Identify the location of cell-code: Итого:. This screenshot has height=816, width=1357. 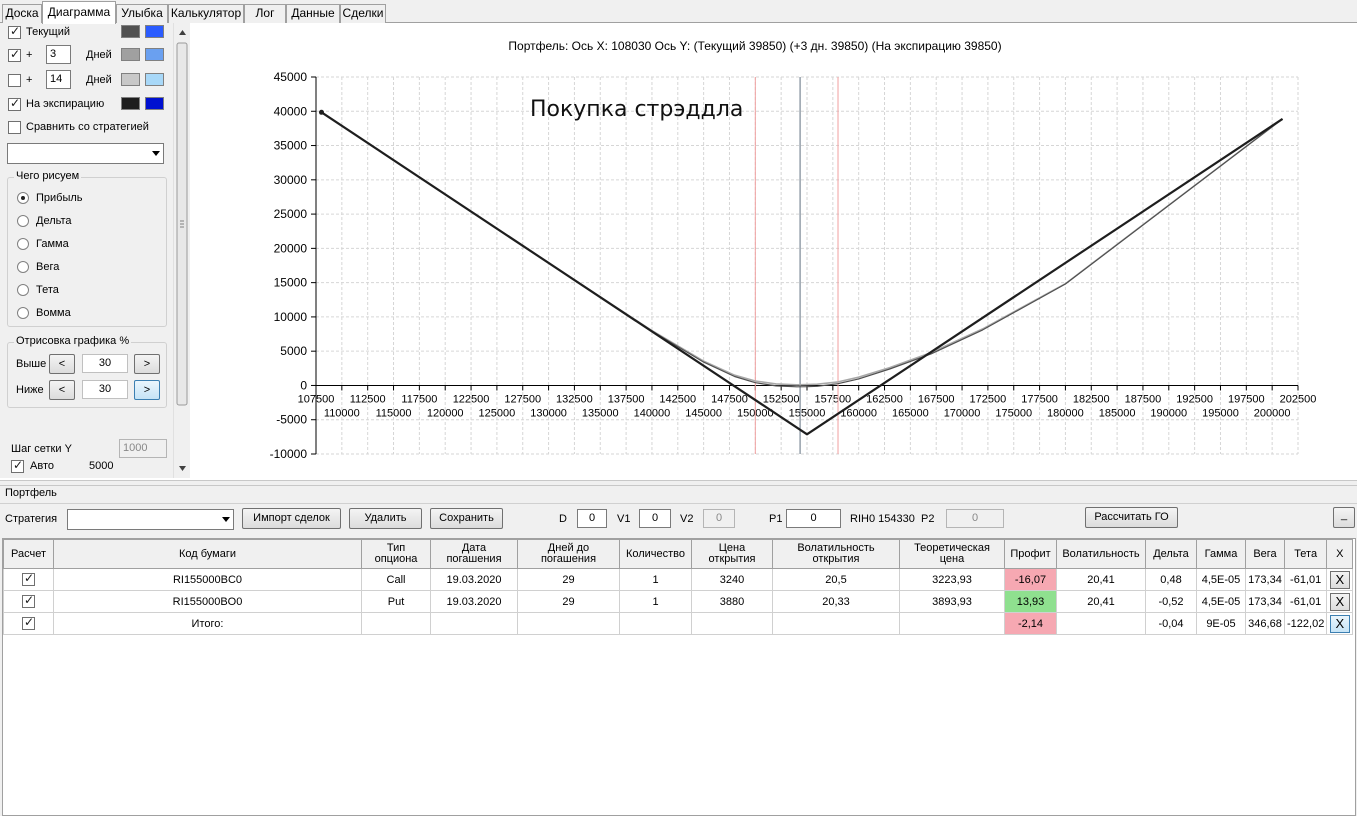
(207, 623).